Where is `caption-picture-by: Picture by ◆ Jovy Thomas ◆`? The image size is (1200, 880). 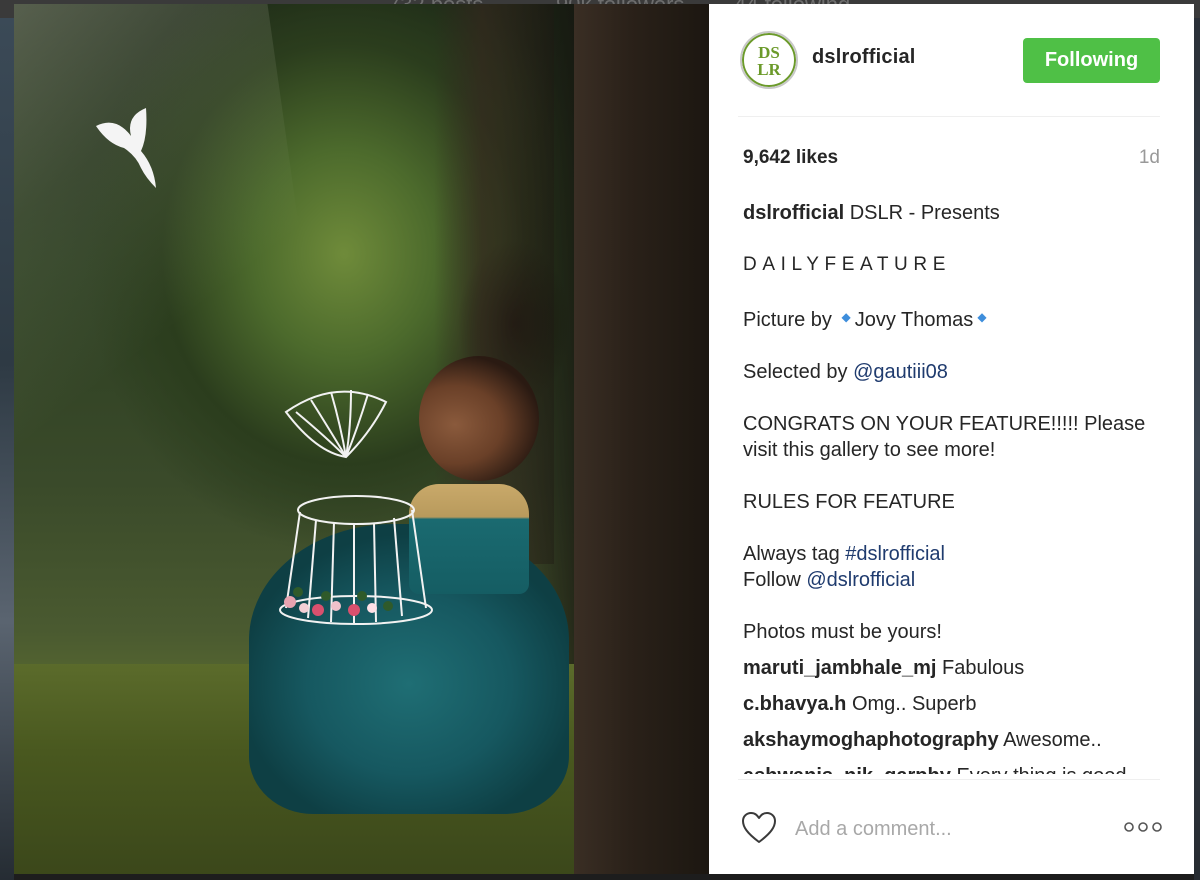
caption-picture-by: Picture by ◆ Jovy Thomas ◆ is located at coordinates (953, 318).